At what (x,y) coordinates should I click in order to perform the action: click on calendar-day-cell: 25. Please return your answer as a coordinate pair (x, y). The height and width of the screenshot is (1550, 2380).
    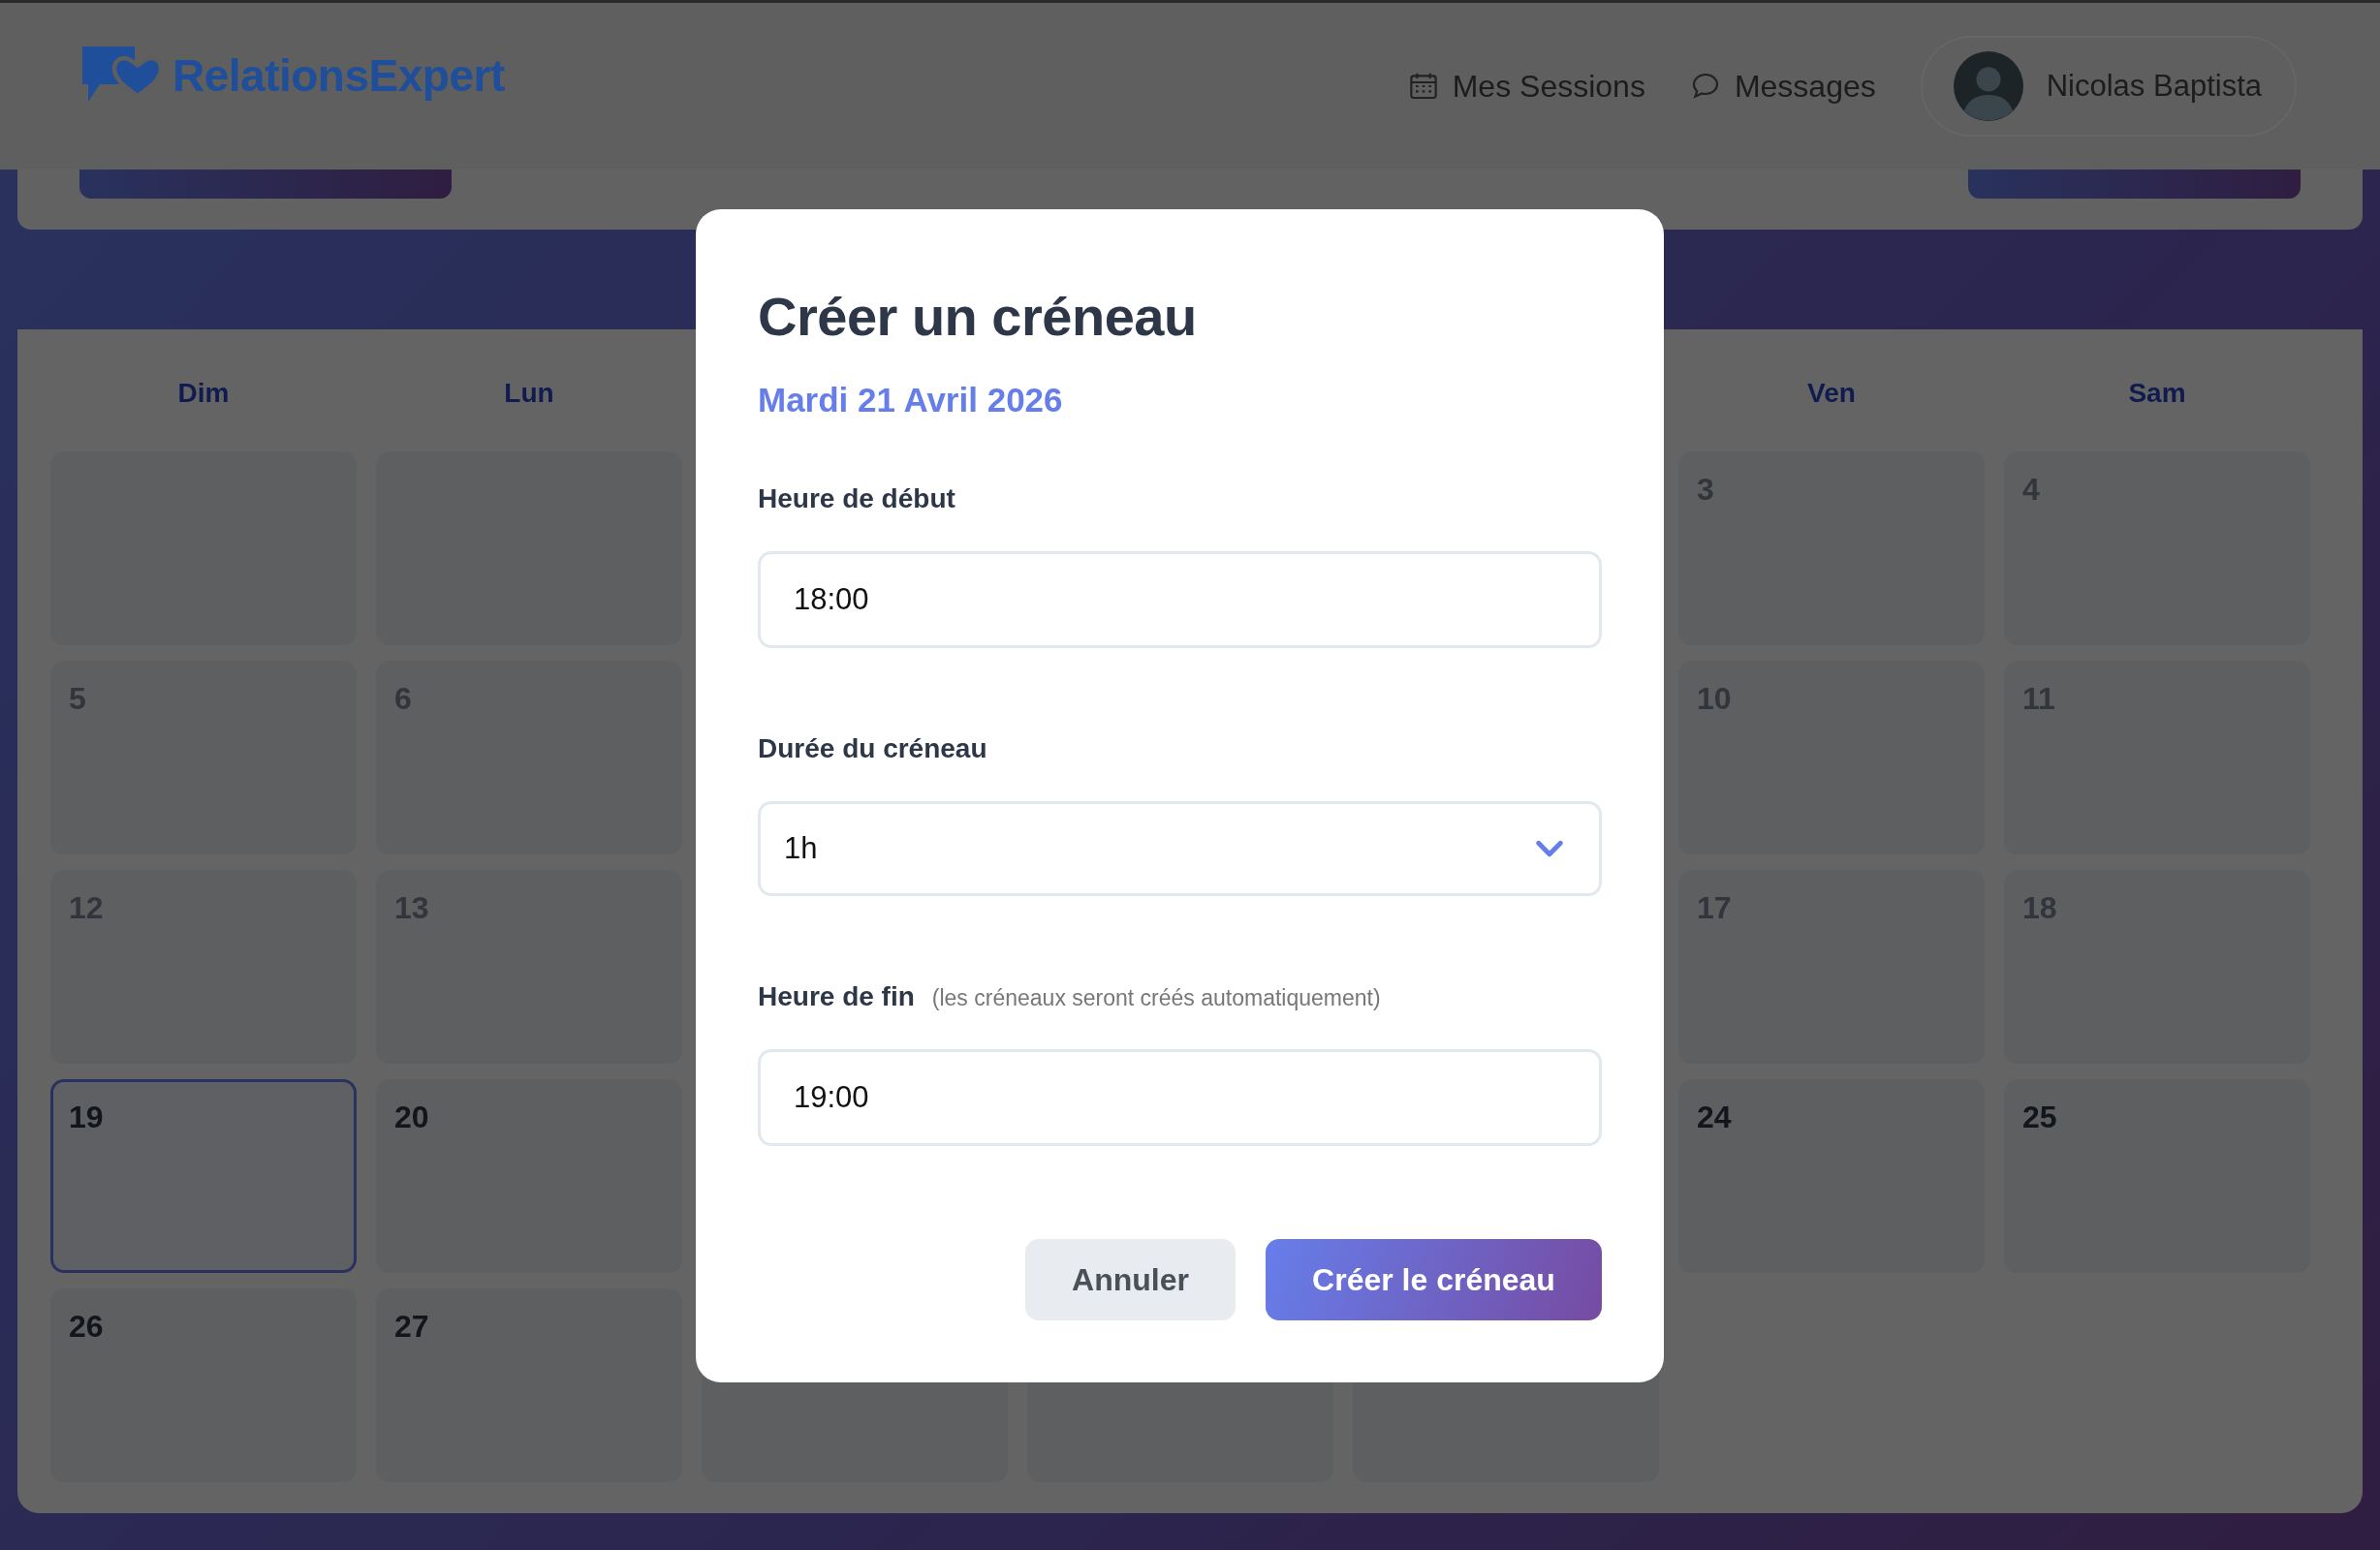
    Looking at the image, I should click on (2157, 1176).